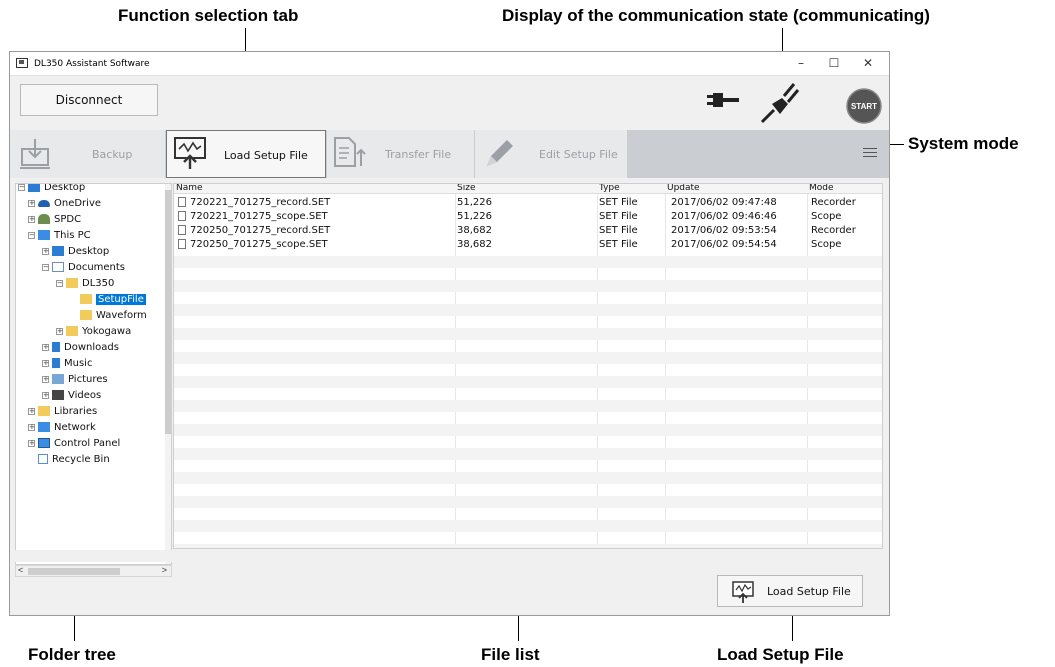 This screenshot has width=1055, height=667. I want to click on tree-item-dl350: − DL350, so click(85, 283).